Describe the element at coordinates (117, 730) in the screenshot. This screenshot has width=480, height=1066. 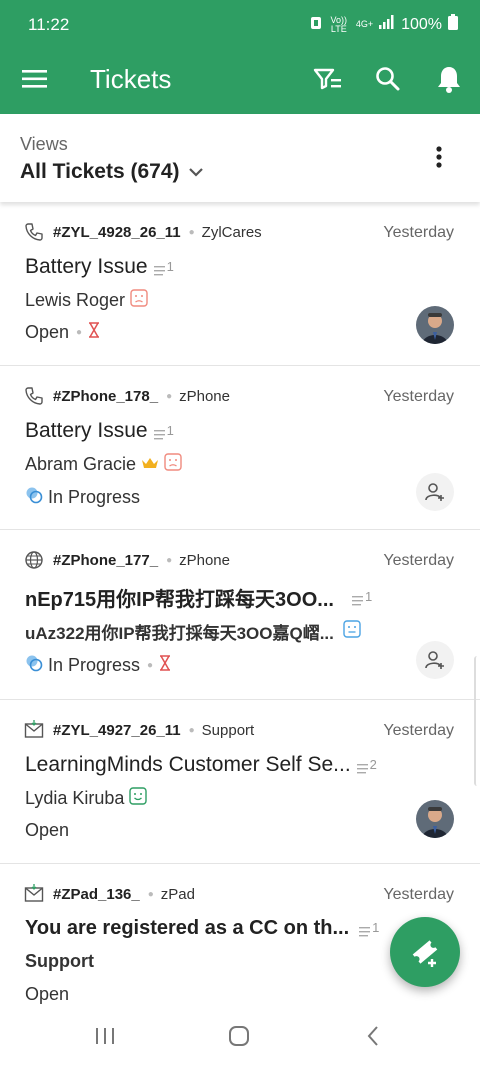
I see `ticket-id: #ZYL_4927_26_11` at that location.